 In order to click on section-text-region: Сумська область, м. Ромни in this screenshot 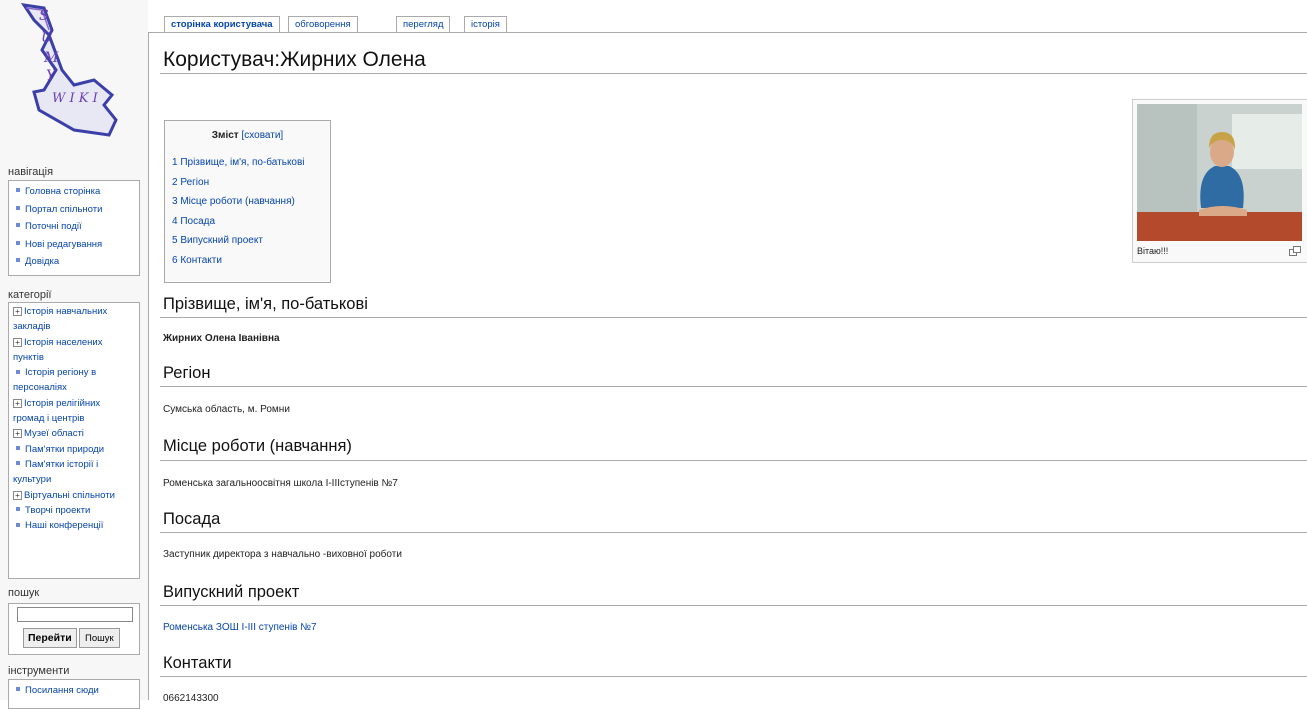, I will do `click(226, 409)`.